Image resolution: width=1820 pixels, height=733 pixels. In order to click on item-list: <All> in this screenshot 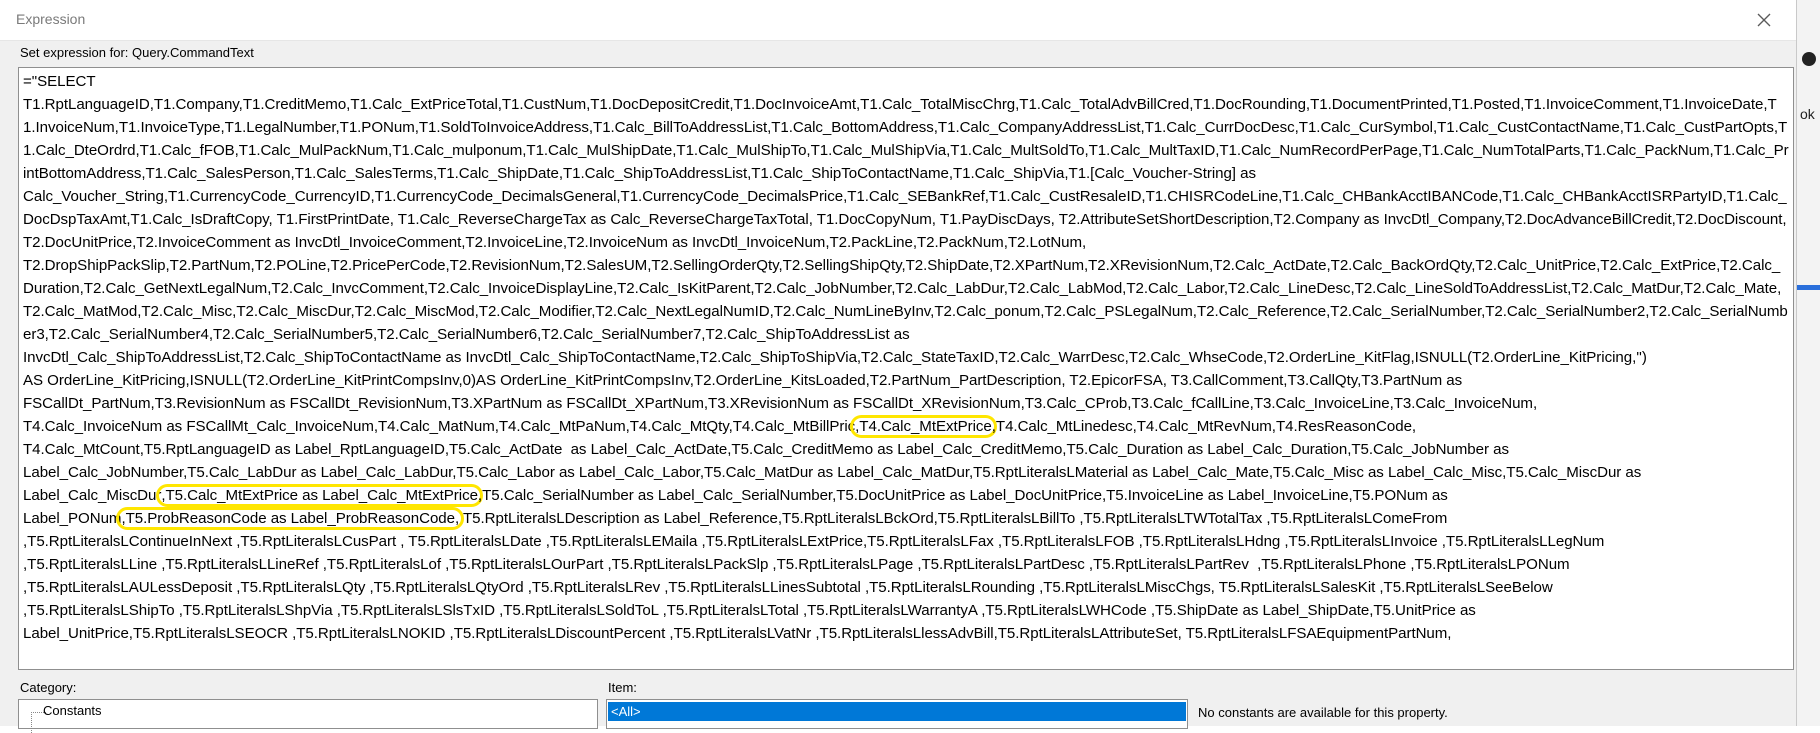, I will do `click(897, 714)`.